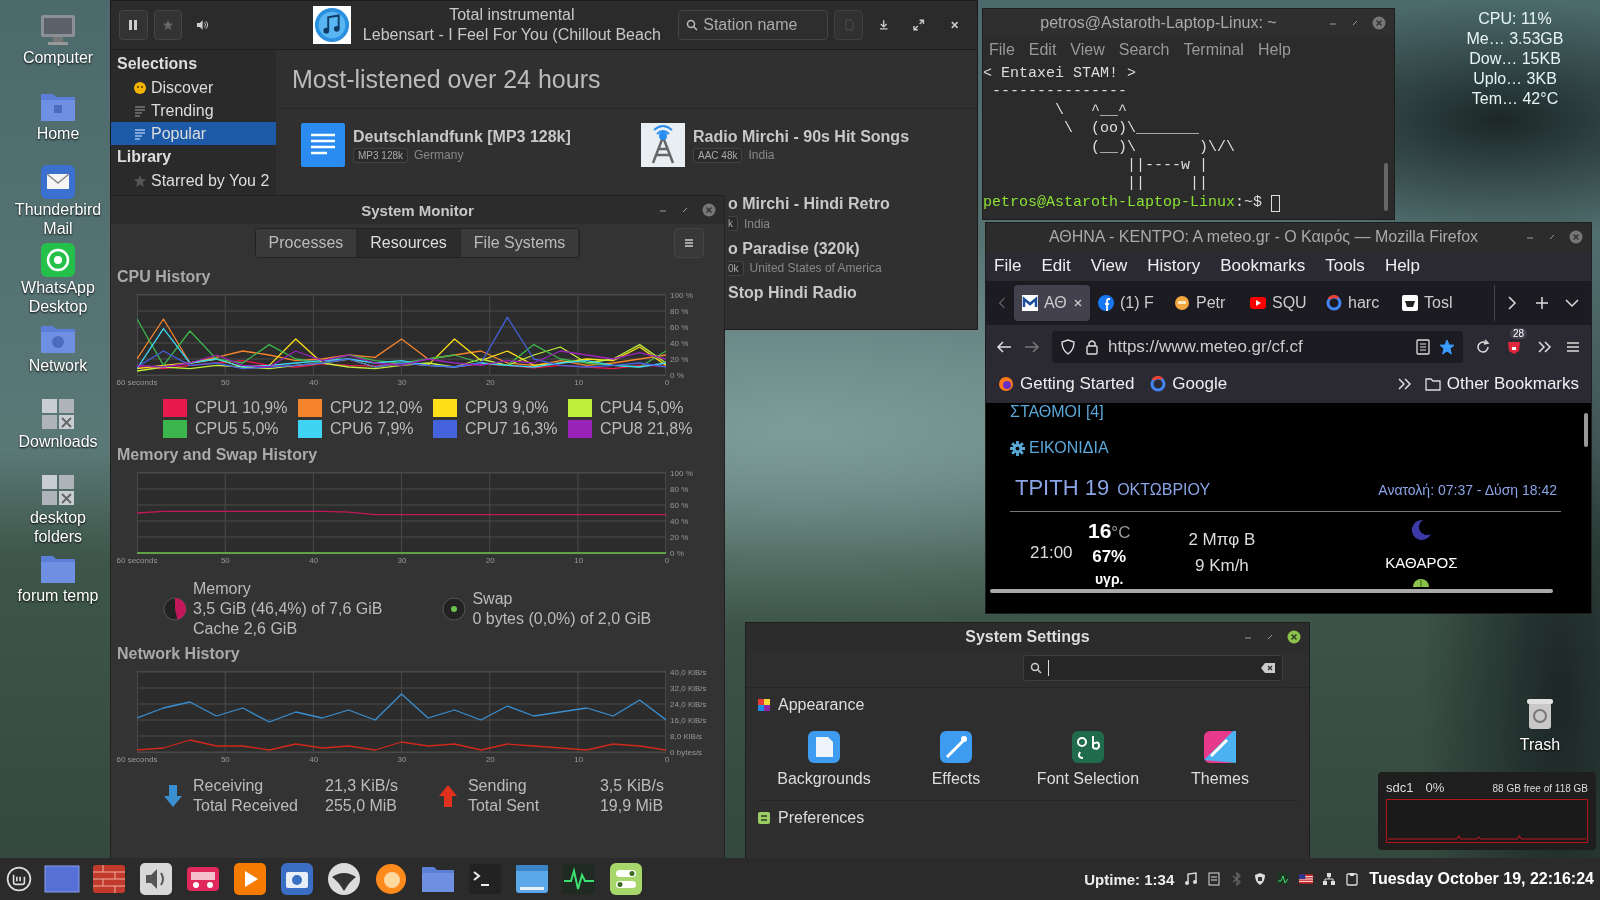 This screenshot has height=900, width=1600. Describe the element at coordinates (801, 136) in the screenshot. I see `station-name: Radio Mirchi - 90s Hit Songs` at that location.